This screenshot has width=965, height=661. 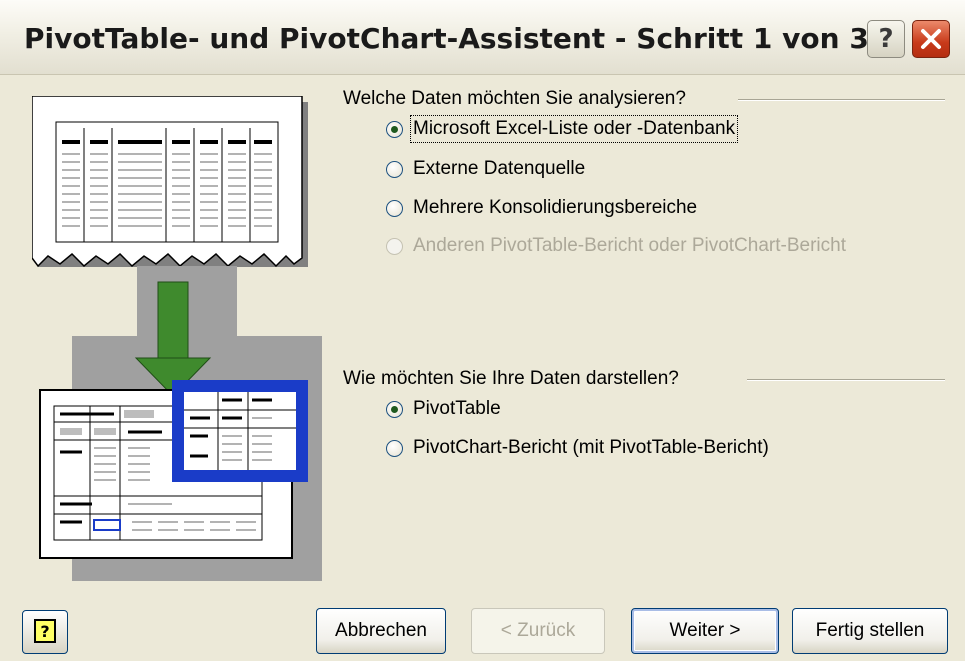 I want to click on radio-consolidation-ranges: Mehrere Konsolidierungsbereiche, so click(x=541, y=208).